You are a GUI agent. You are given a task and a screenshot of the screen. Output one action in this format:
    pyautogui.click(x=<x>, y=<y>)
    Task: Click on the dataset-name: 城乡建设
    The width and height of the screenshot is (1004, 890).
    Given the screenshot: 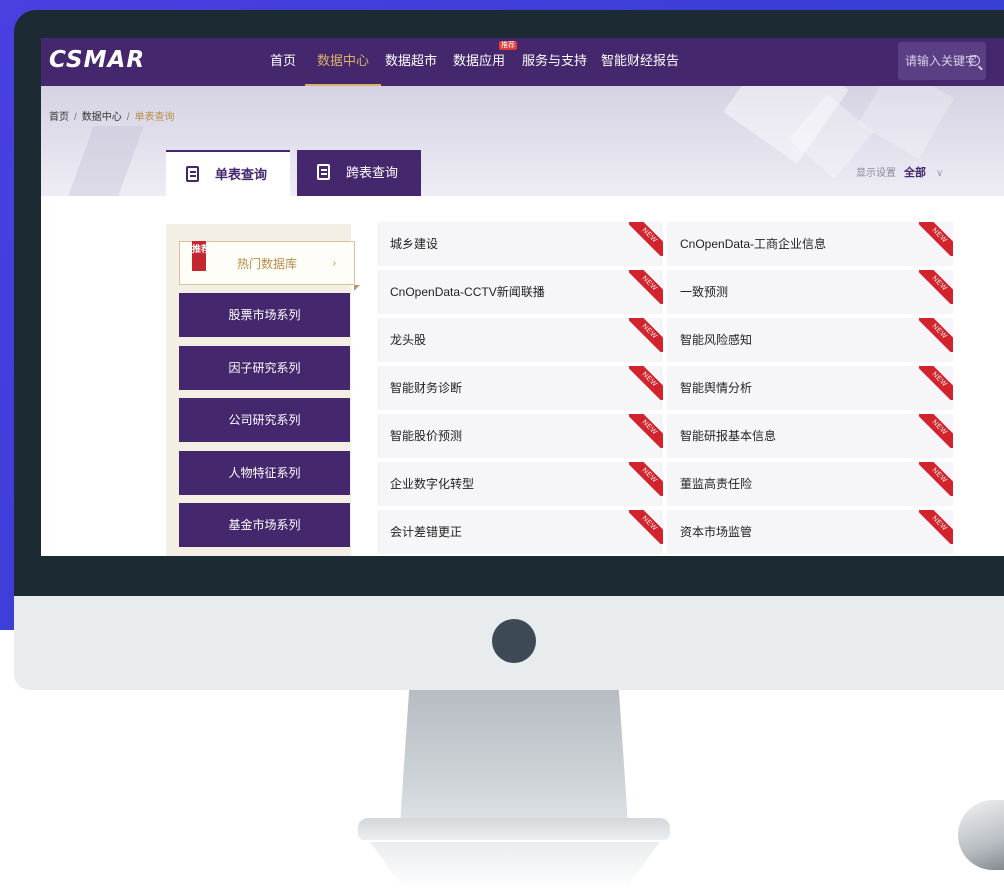 What is the action you would take?
    pyautogui.click(x=414, y=244)
    